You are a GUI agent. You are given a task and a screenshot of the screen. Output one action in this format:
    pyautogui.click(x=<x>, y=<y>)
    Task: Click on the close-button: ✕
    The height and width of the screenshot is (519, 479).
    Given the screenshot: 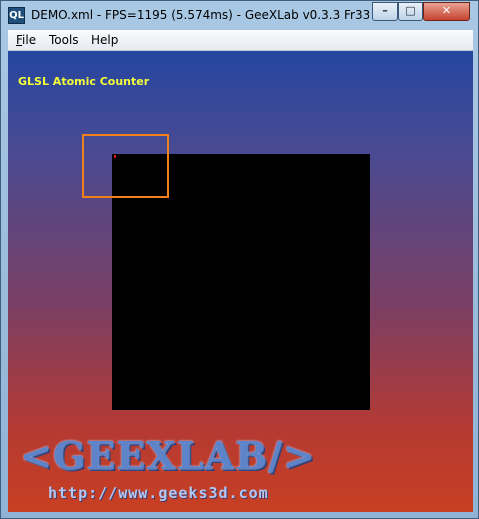 What is the action you would take?
    pyautogui.click(x=446, y=11)
    